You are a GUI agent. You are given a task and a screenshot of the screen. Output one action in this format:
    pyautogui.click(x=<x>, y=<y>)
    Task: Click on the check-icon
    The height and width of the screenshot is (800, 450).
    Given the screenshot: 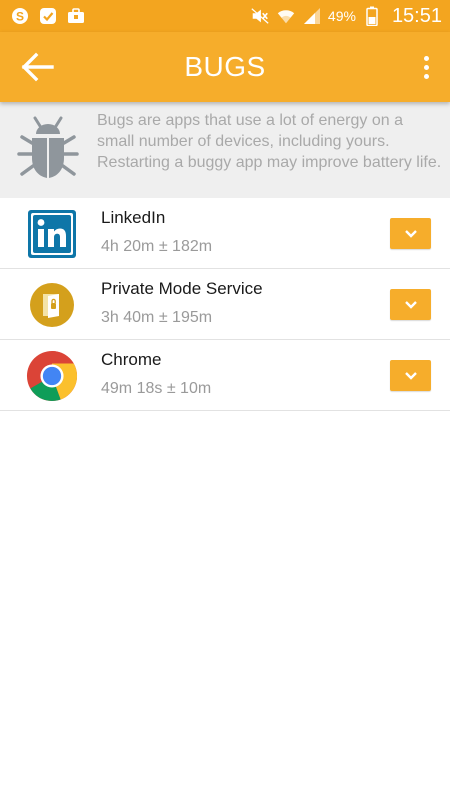 What is the action you would take?
    pyautogui.click(x=48, y=16)
    